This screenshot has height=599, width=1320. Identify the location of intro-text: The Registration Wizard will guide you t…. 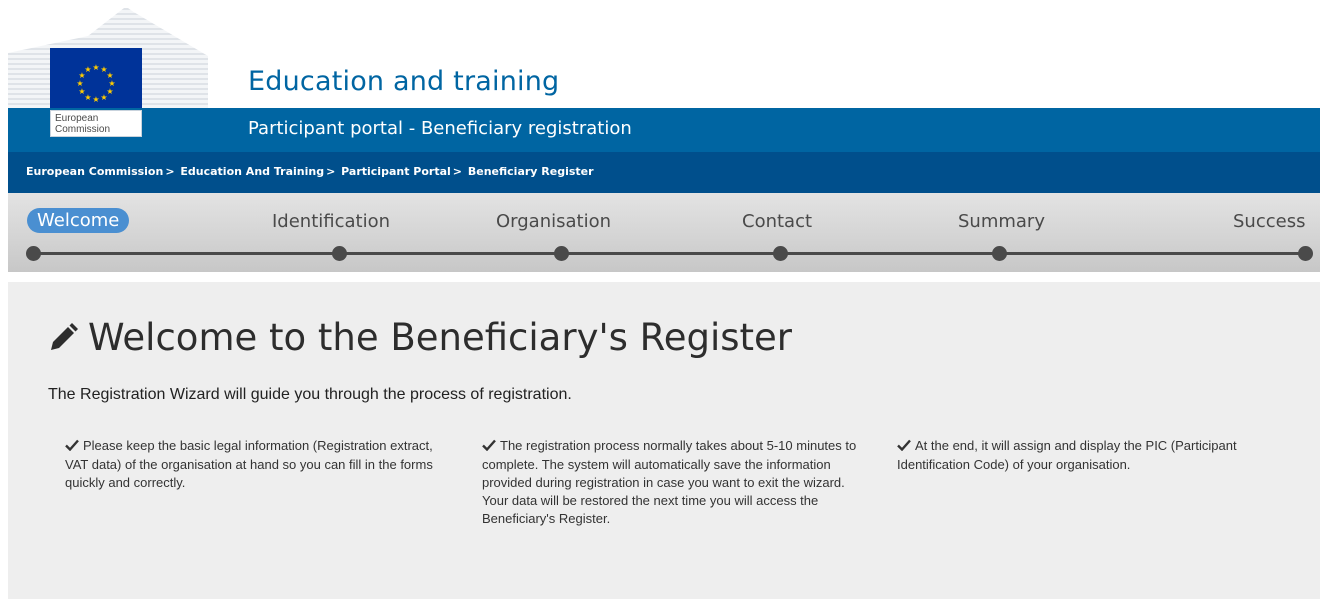
(310, 394).